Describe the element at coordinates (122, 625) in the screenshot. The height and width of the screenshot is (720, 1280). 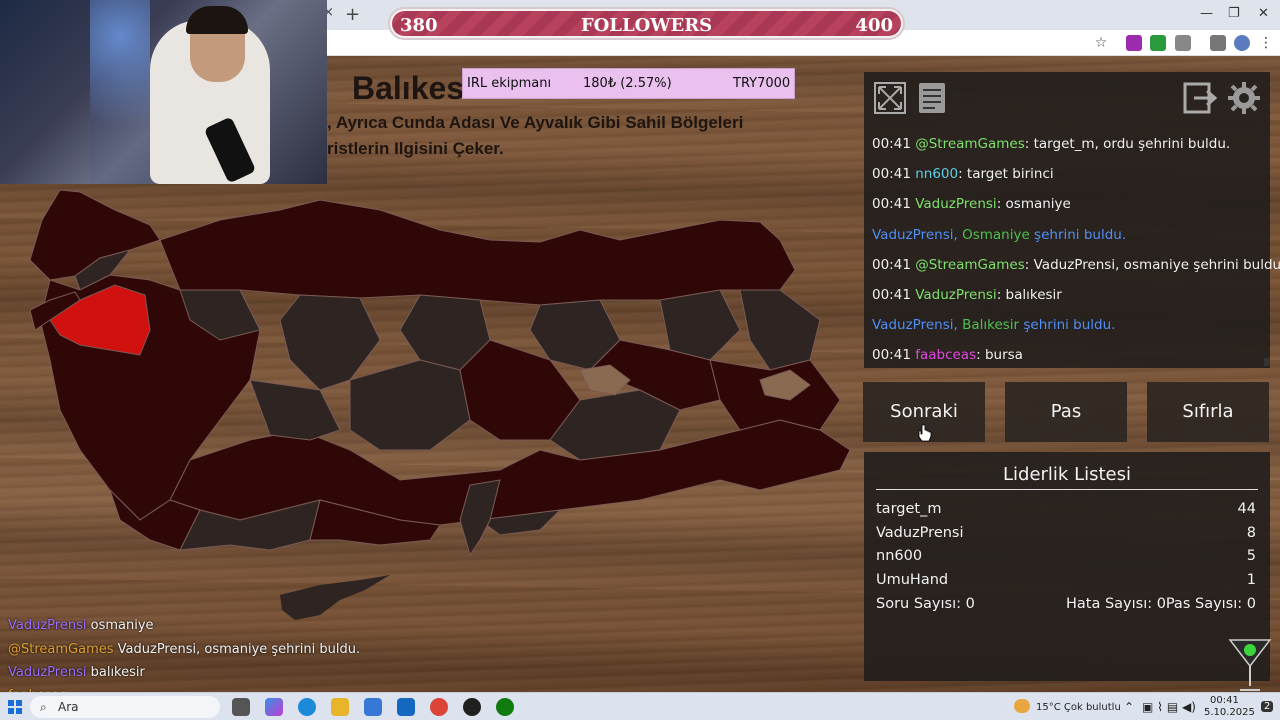
I see `overlay-chat-text: osmaniye` at that location.